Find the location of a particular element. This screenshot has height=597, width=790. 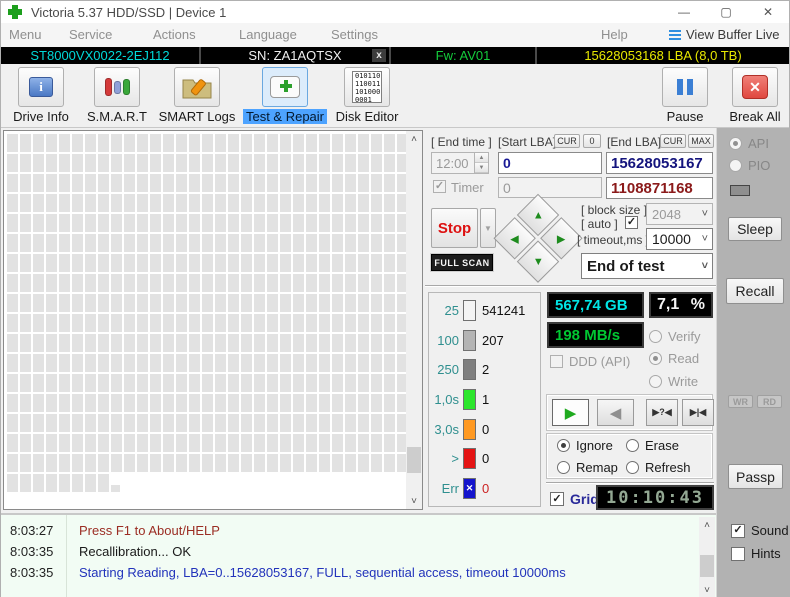

grid-scroll-down-icon: ˅ is located at coordinates (414, 501).